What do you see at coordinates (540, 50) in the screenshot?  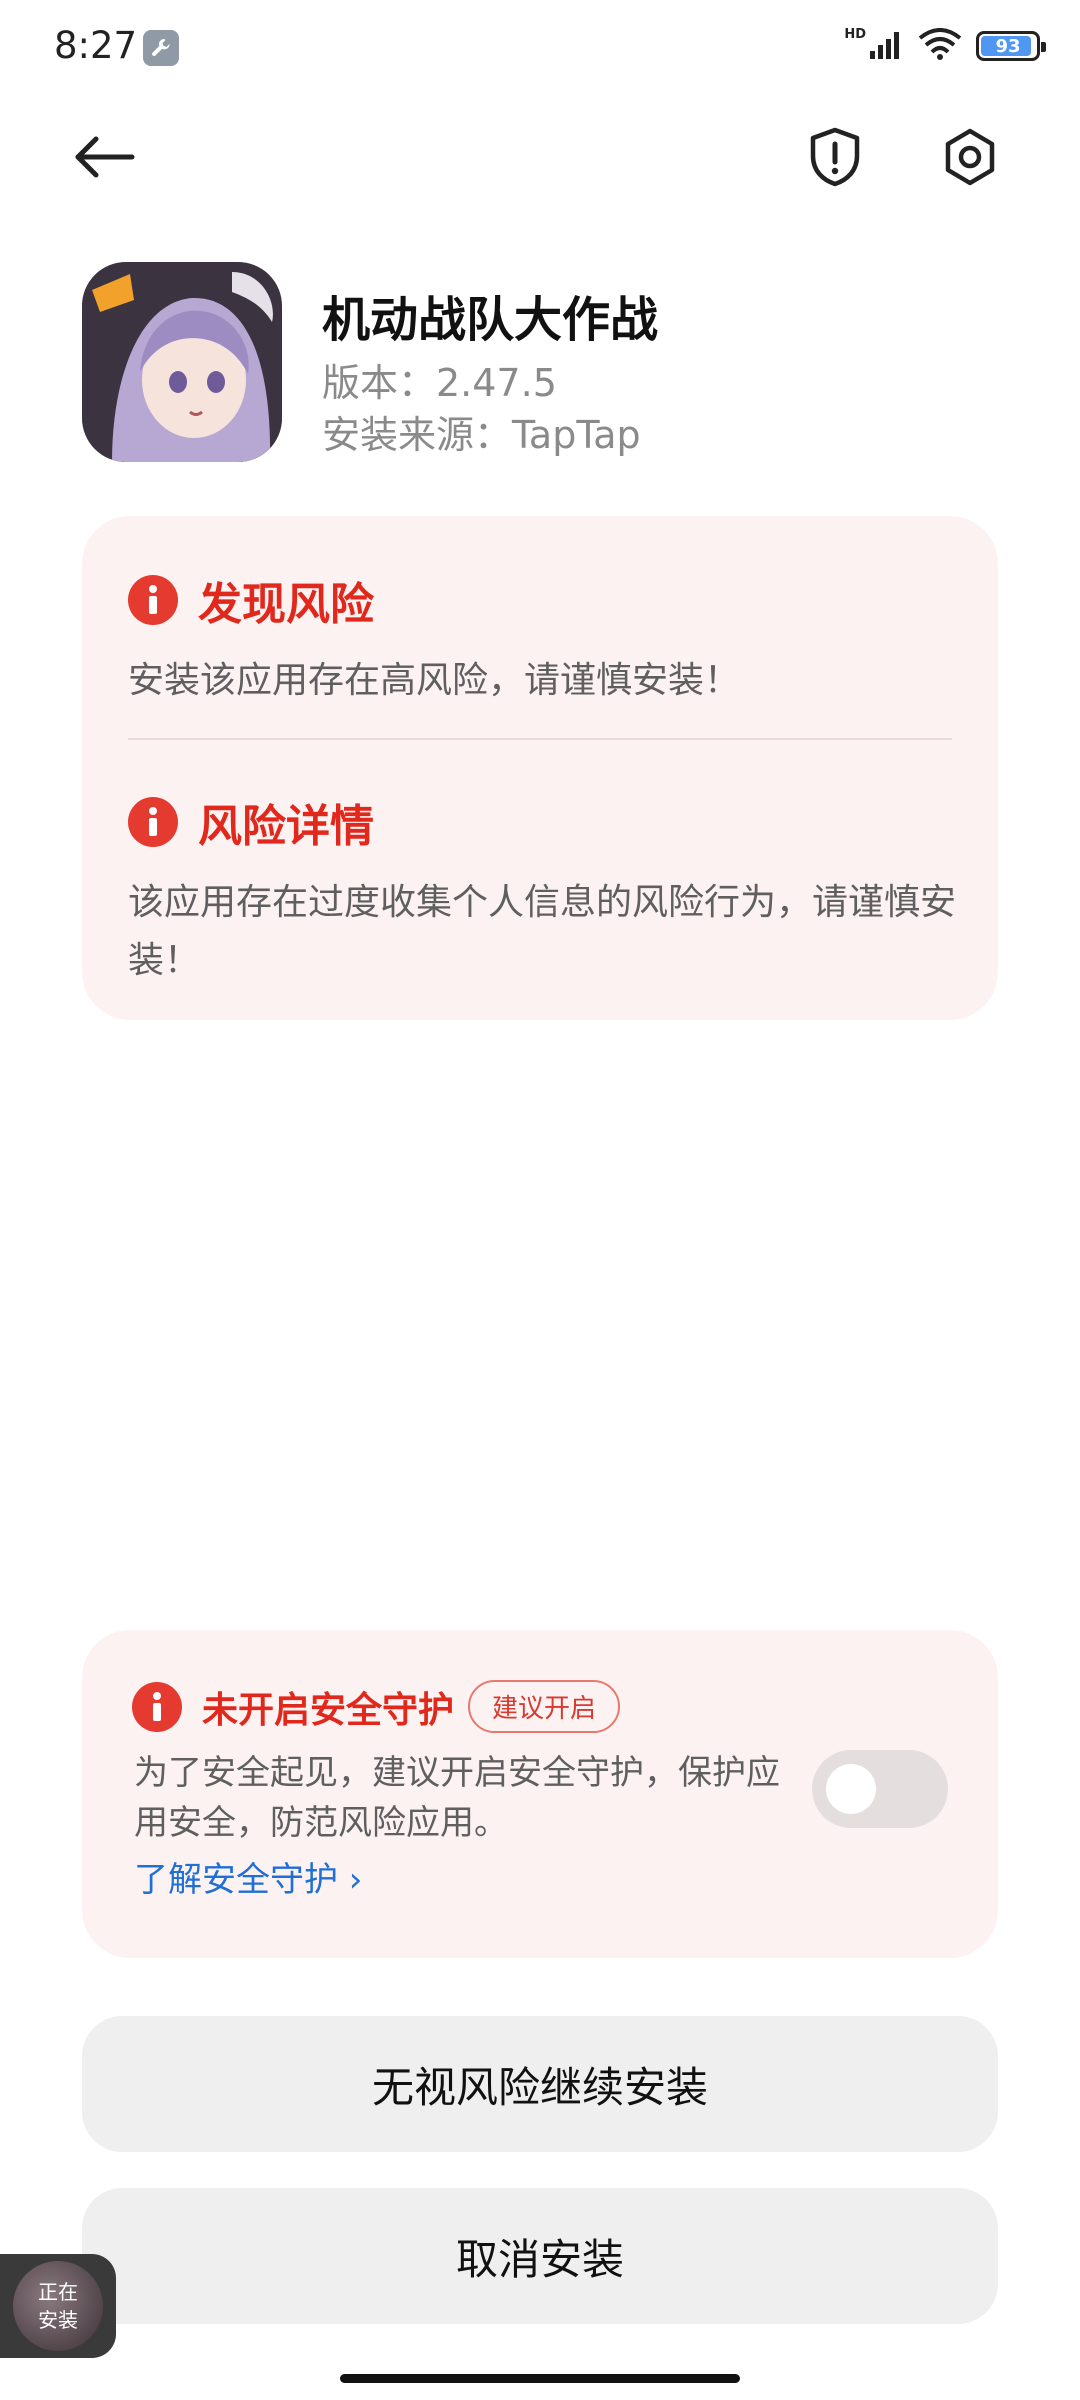 I see `status-bar: 8:27 HD 93` at bounding box center [540, 50].